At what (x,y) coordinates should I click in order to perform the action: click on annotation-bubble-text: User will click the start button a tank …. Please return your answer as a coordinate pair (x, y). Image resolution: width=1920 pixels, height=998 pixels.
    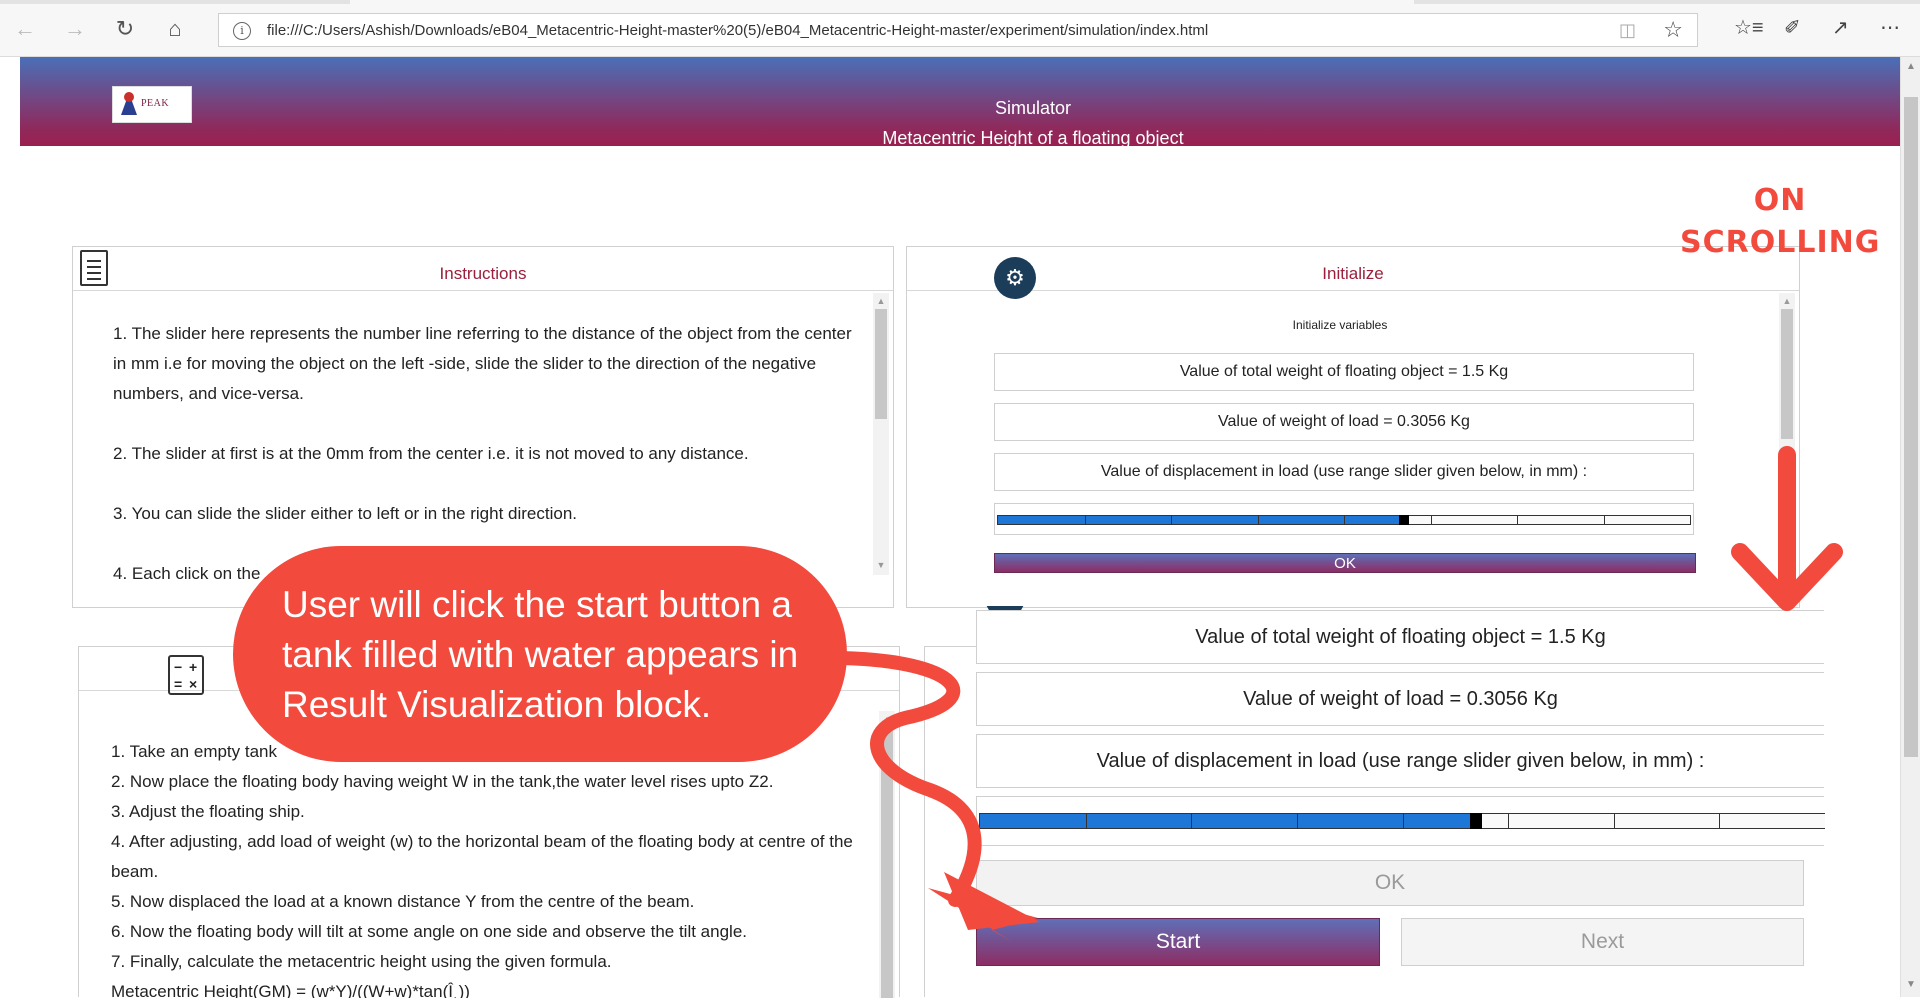
    Looking at the image, I should click on (540, 654).